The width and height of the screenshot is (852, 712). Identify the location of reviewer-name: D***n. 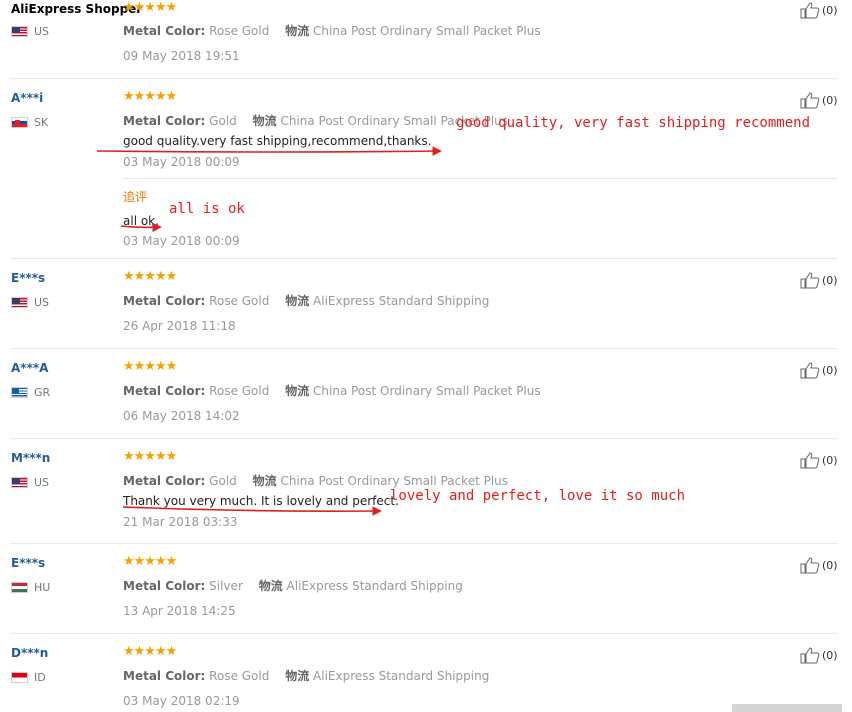
(29, 653).